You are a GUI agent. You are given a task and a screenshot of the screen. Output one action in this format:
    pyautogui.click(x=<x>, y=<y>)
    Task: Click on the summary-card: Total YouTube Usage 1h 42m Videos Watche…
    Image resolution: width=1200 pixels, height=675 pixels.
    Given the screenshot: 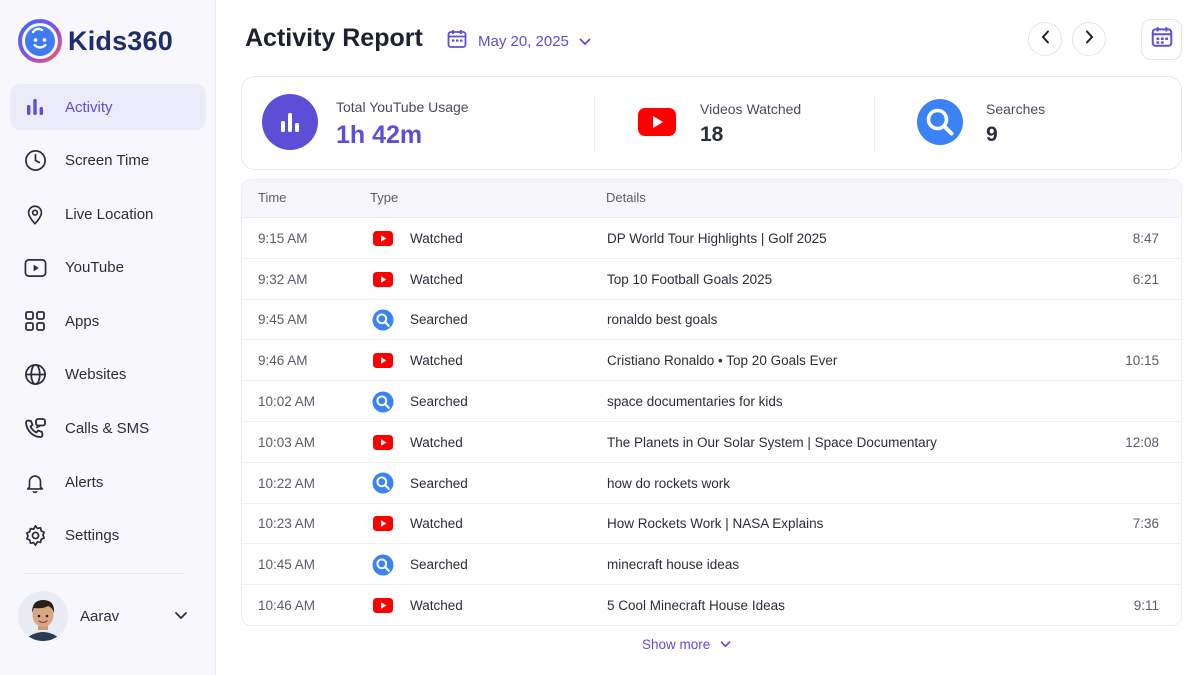 What is the action you would take?
    pyautogui.click(x=711, y=123)
    